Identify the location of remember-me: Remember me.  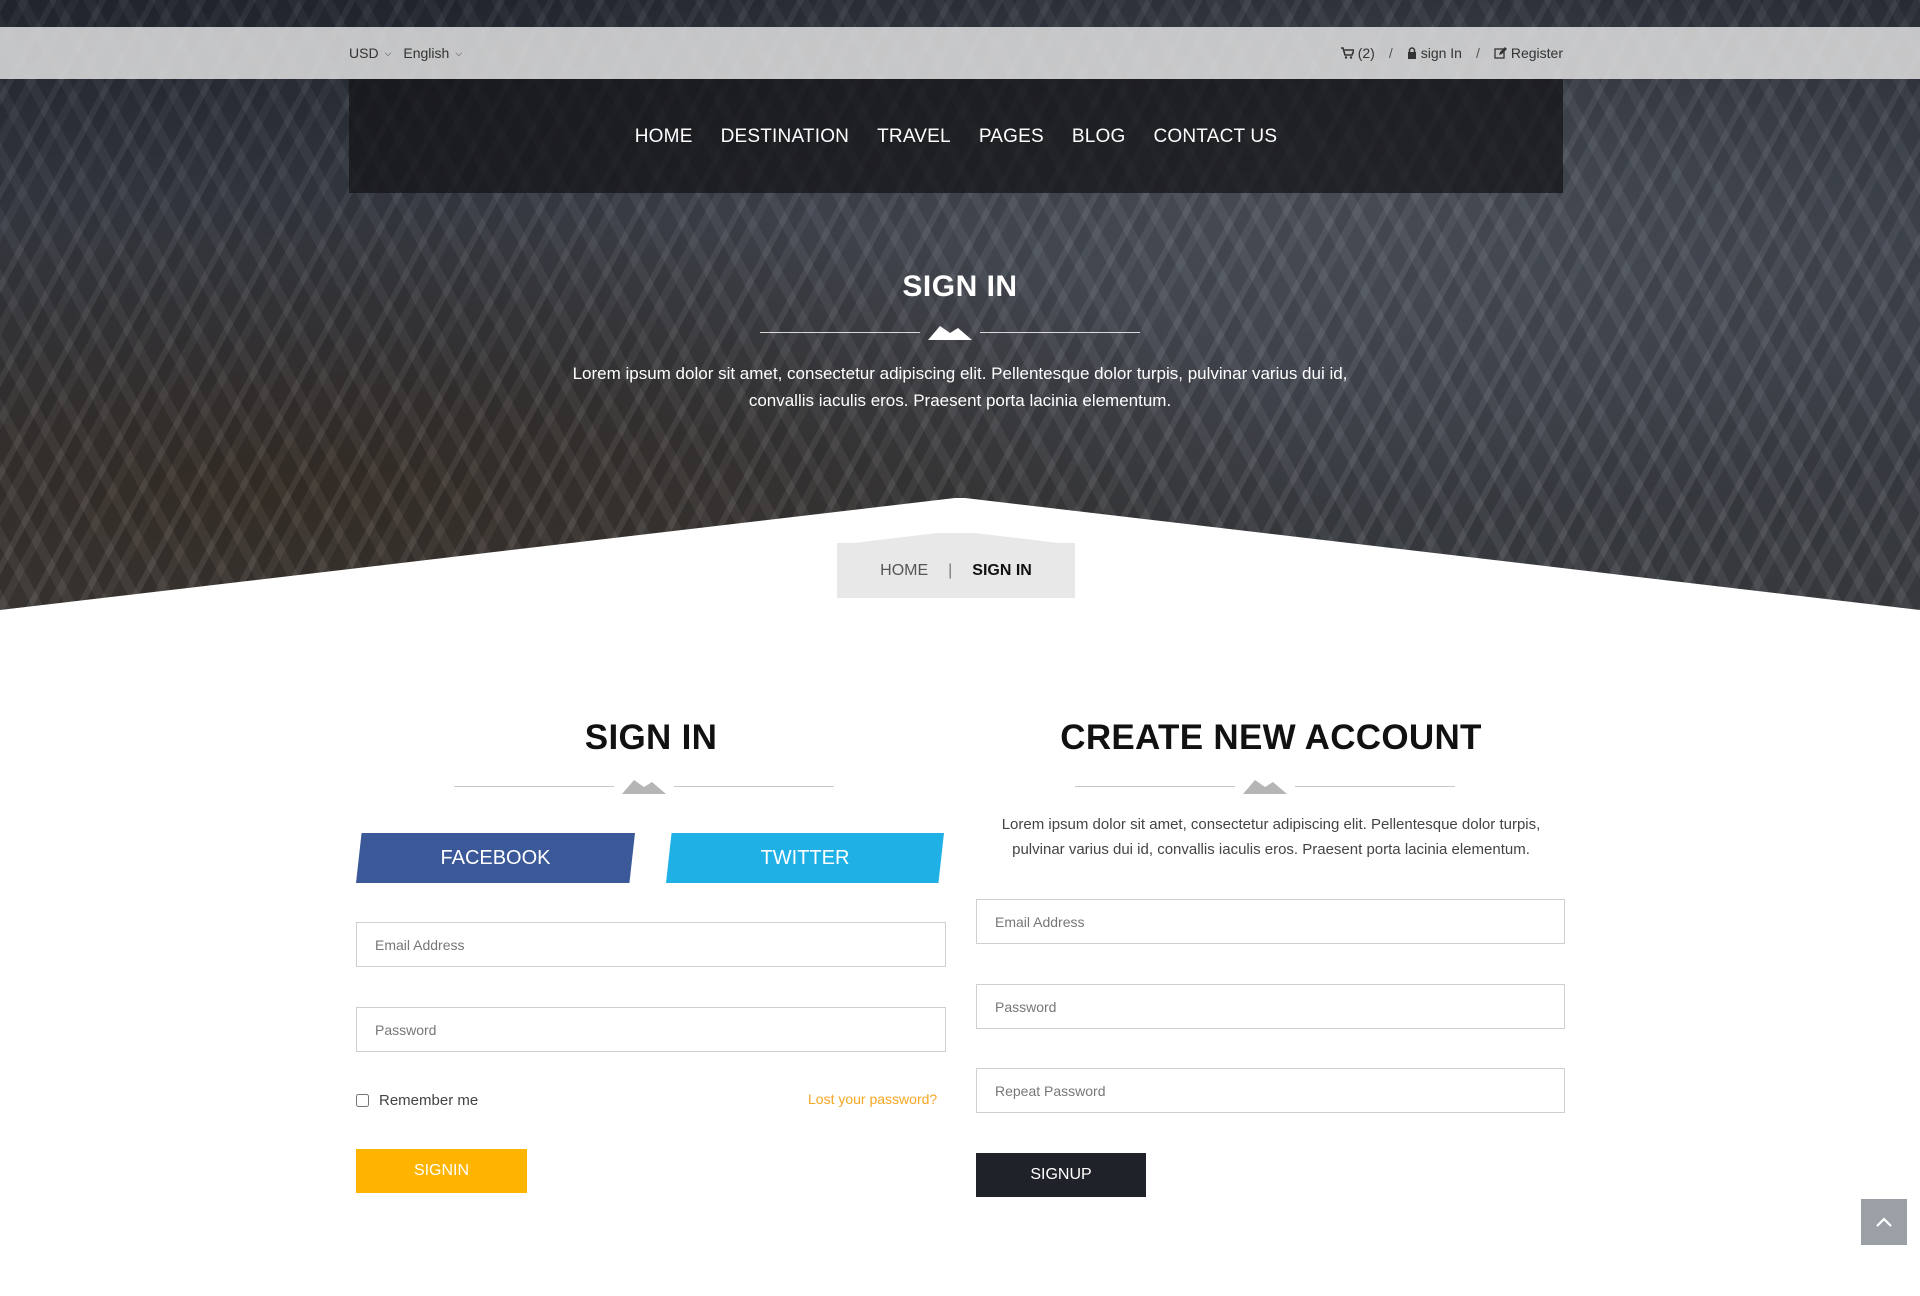
(417, 1100).